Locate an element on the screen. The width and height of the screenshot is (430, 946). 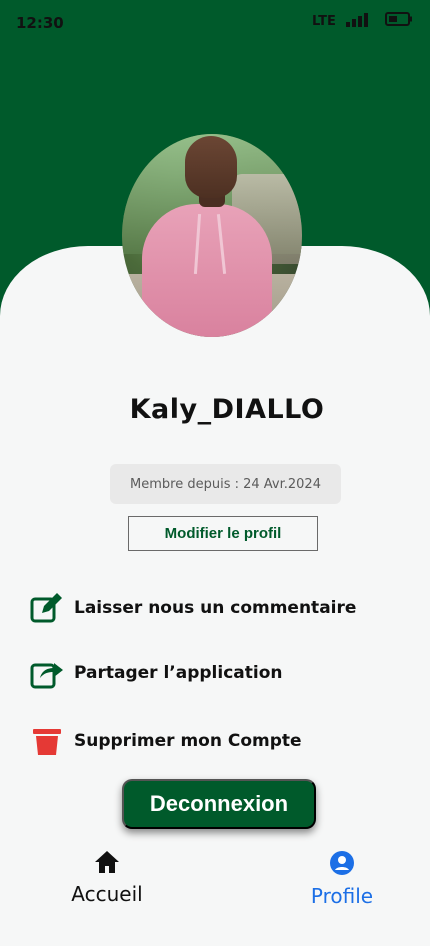
battery-icon is located at coordinates (398, 19).